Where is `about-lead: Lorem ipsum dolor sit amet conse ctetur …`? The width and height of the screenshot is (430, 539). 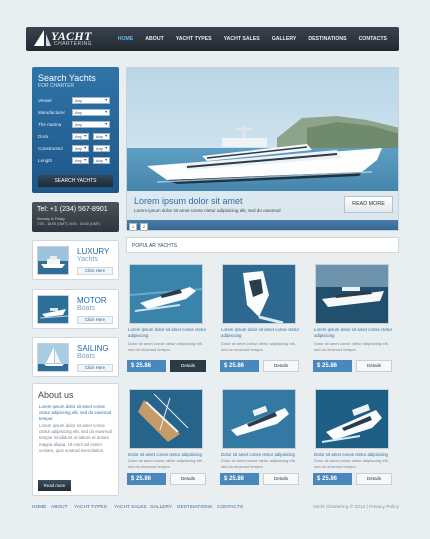 about-lead: Lorem ipsum dolor sit amet conse ctetur … is located at coordinates (75, 412).